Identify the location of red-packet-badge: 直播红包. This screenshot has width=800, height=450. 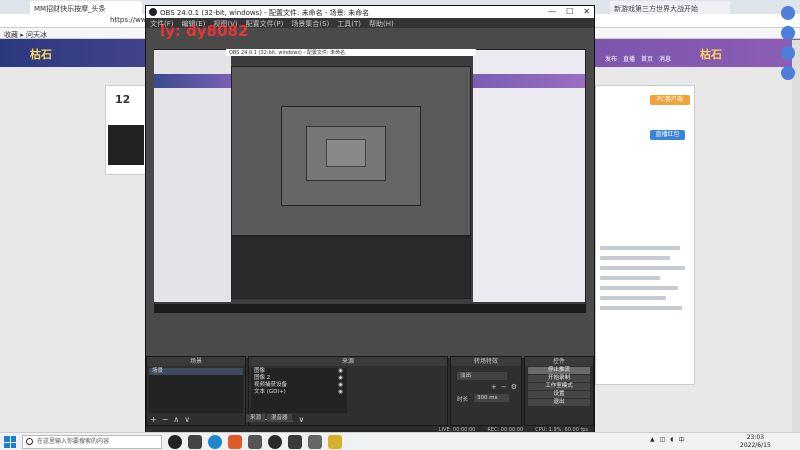
(667, 135).